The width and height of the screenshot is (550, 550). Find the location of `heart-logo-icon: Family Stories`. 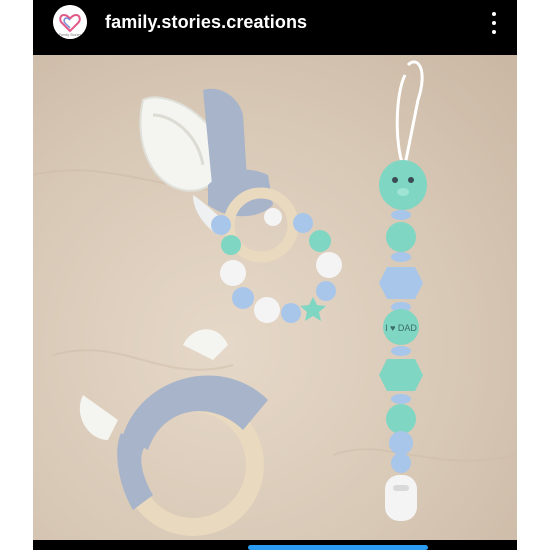

heart-logo-icon: Family Stories is located at coordinates (70, 22).